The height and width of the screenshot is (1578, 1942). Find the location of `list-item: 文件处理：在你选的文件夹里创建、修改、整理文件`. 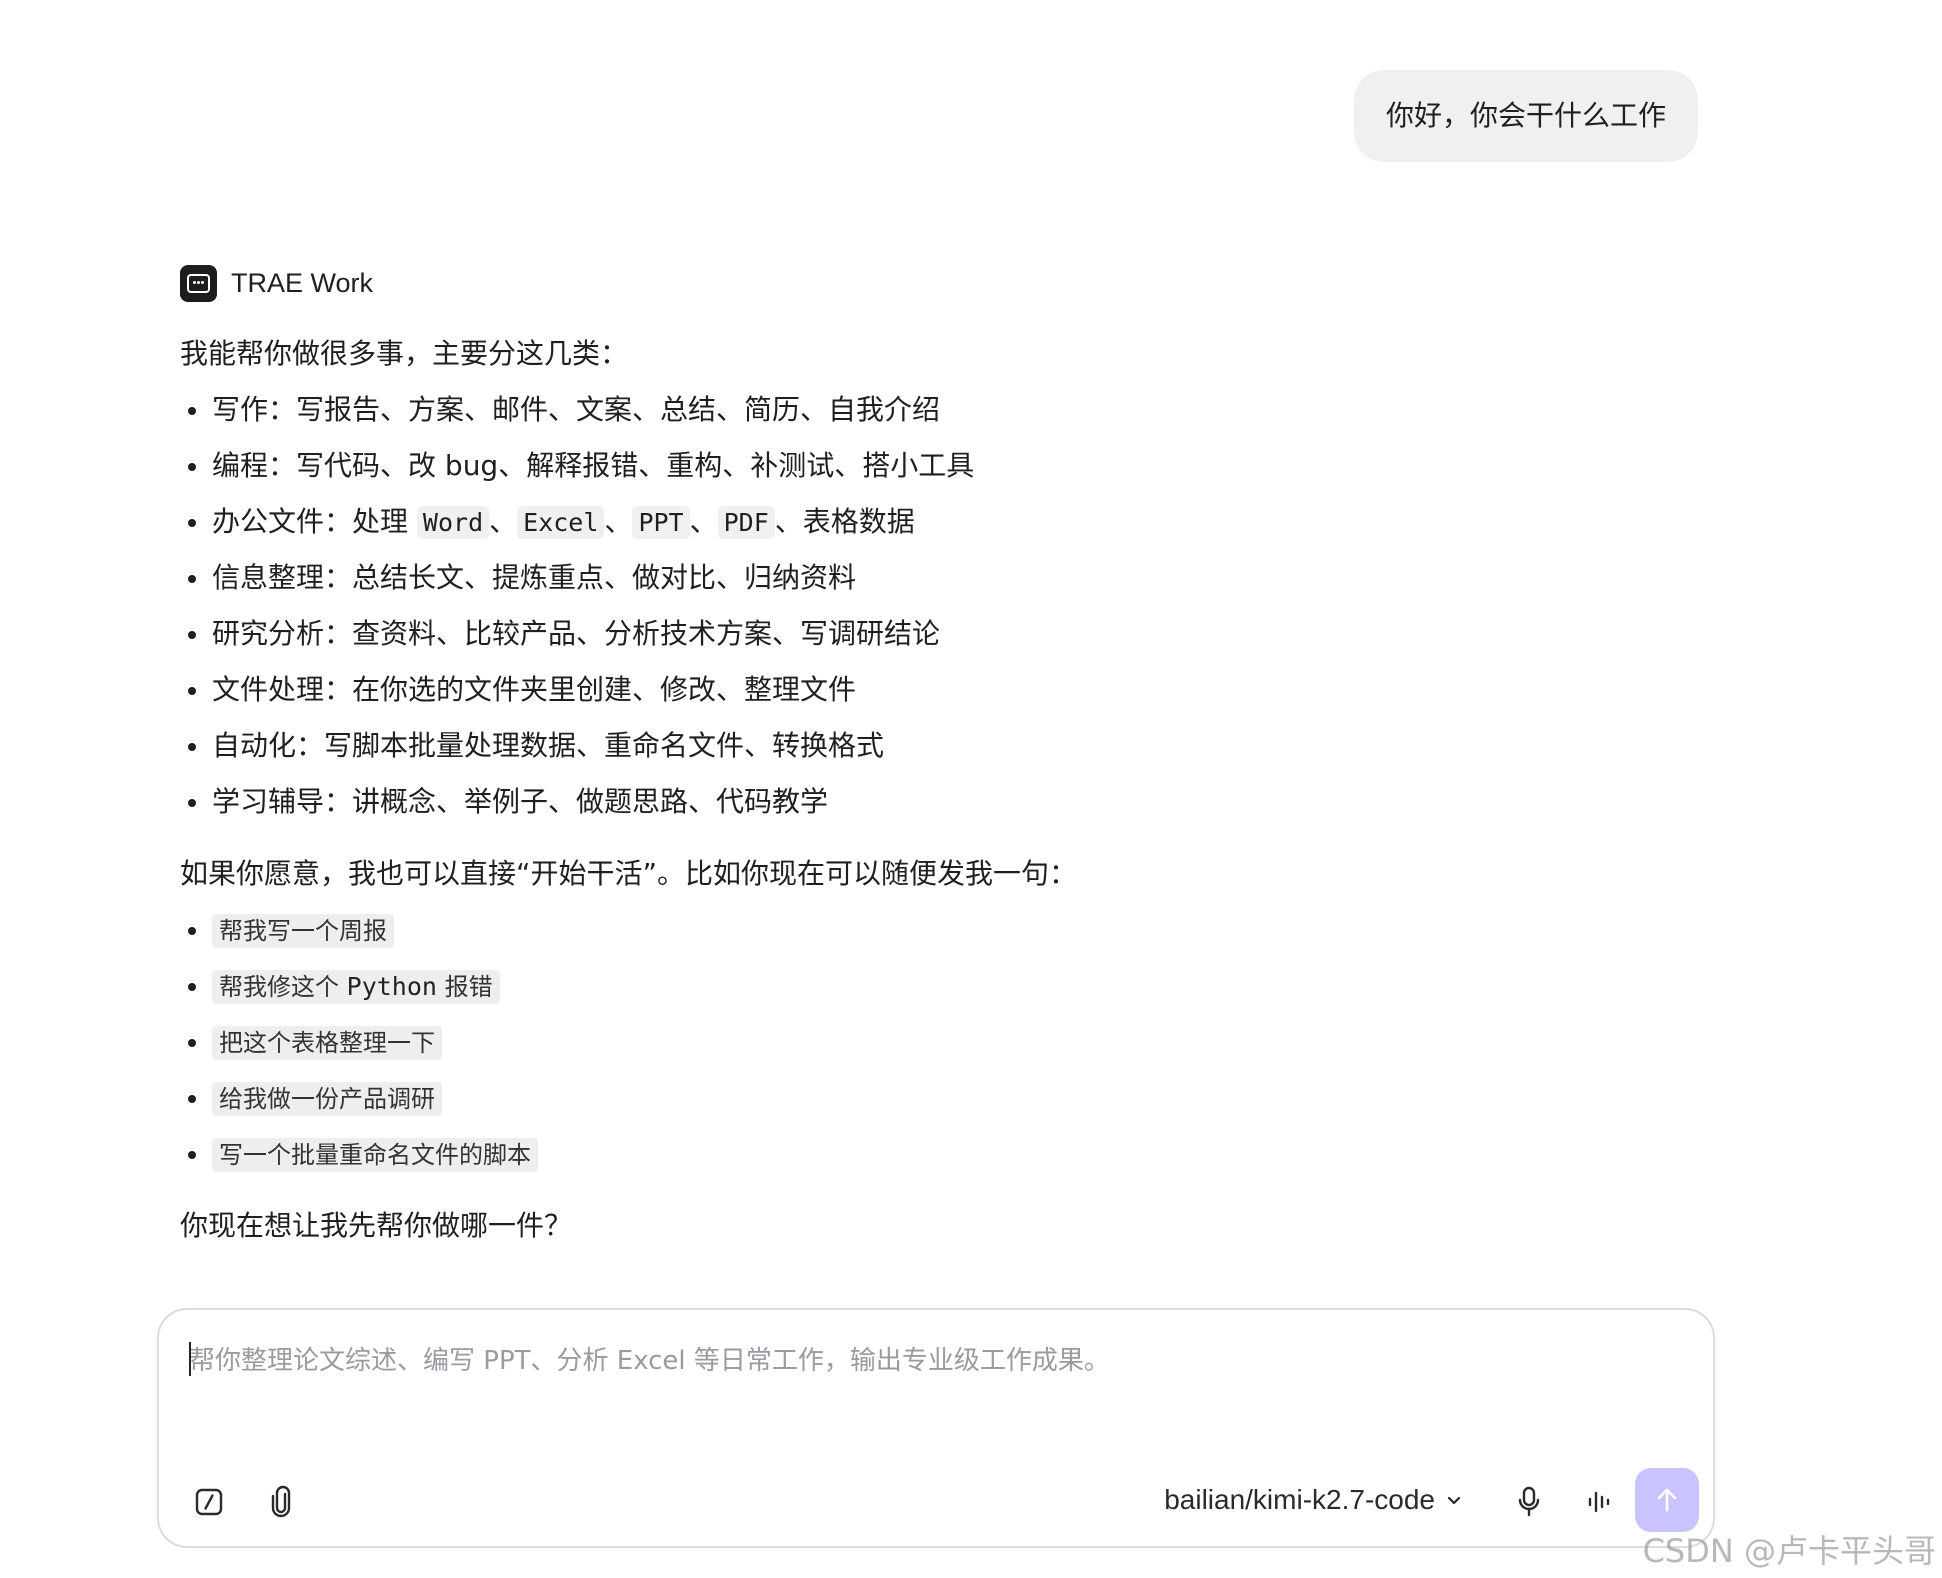

list-item: 文件处理：在你选的文件夹里创建、修改、整理文件 is located at coordinates (930, 698).